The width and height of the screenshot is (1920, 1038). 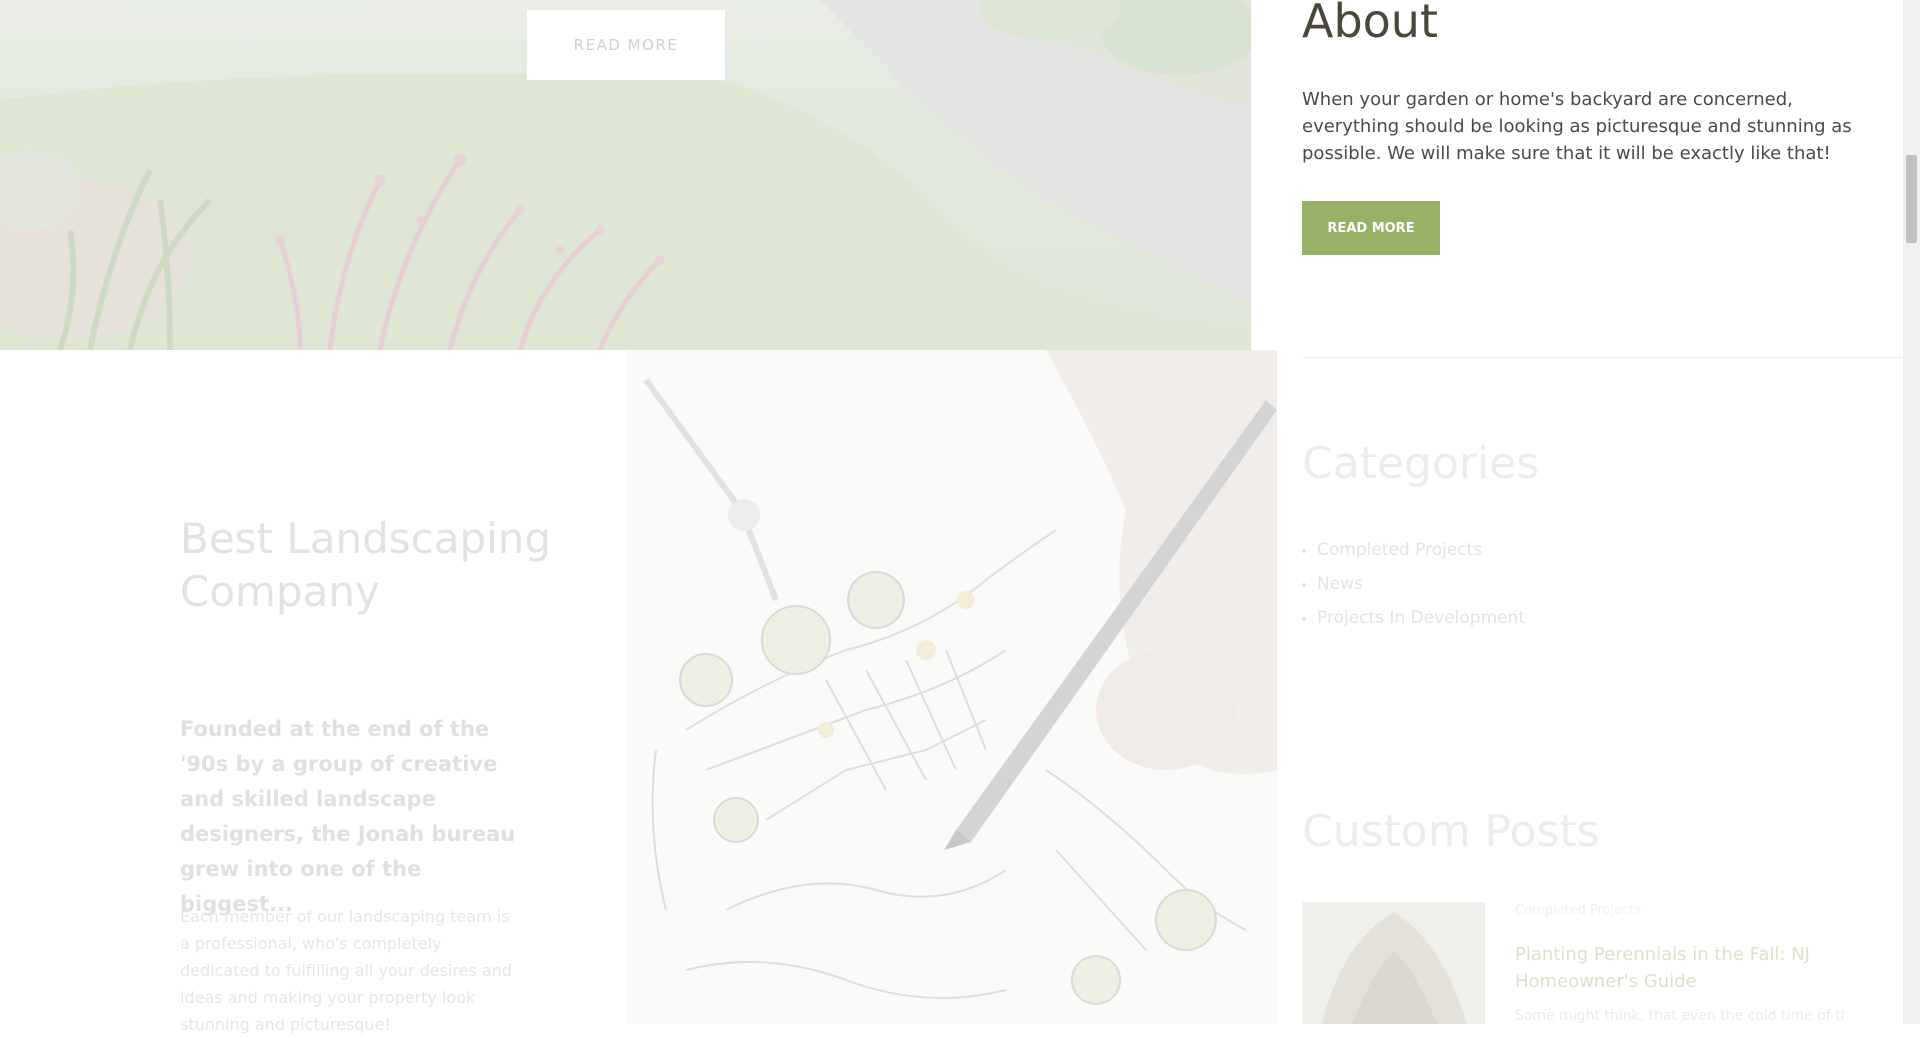 I want to click on categories-title: Categories, so click(x=1421, y=463).